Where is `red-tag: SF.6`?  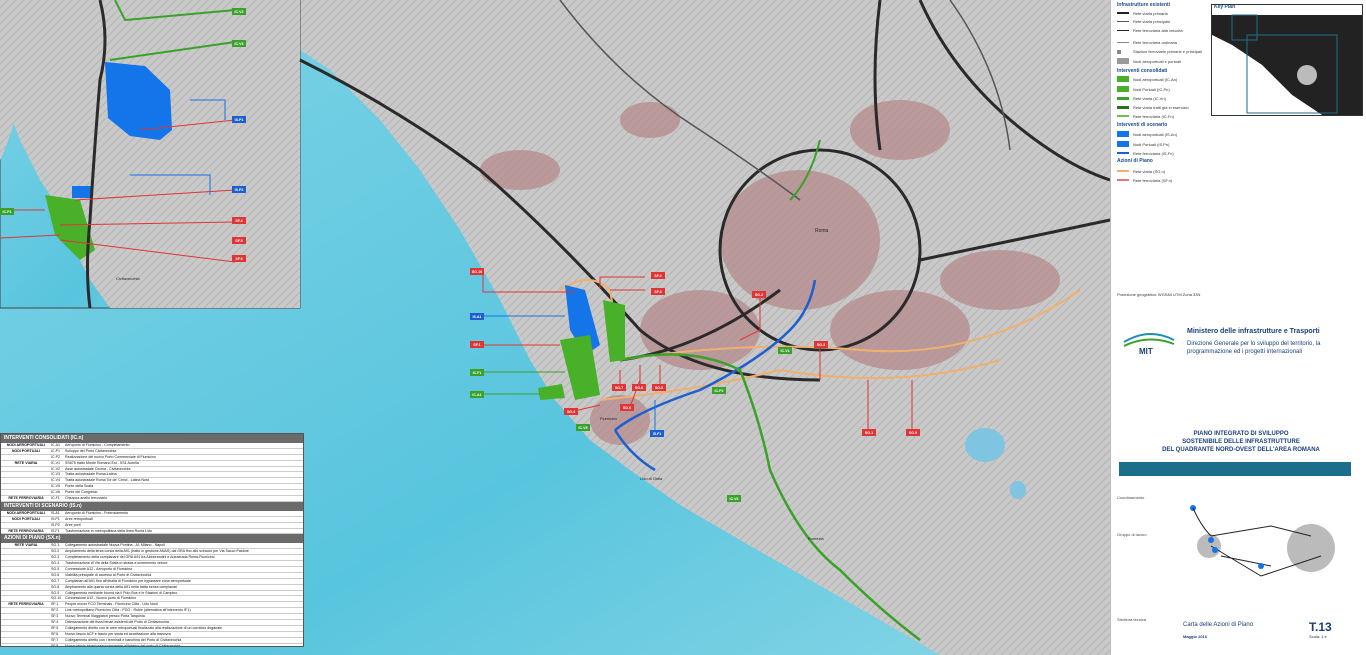 red-tag: SF.6 is located at coordinates (239, 258).